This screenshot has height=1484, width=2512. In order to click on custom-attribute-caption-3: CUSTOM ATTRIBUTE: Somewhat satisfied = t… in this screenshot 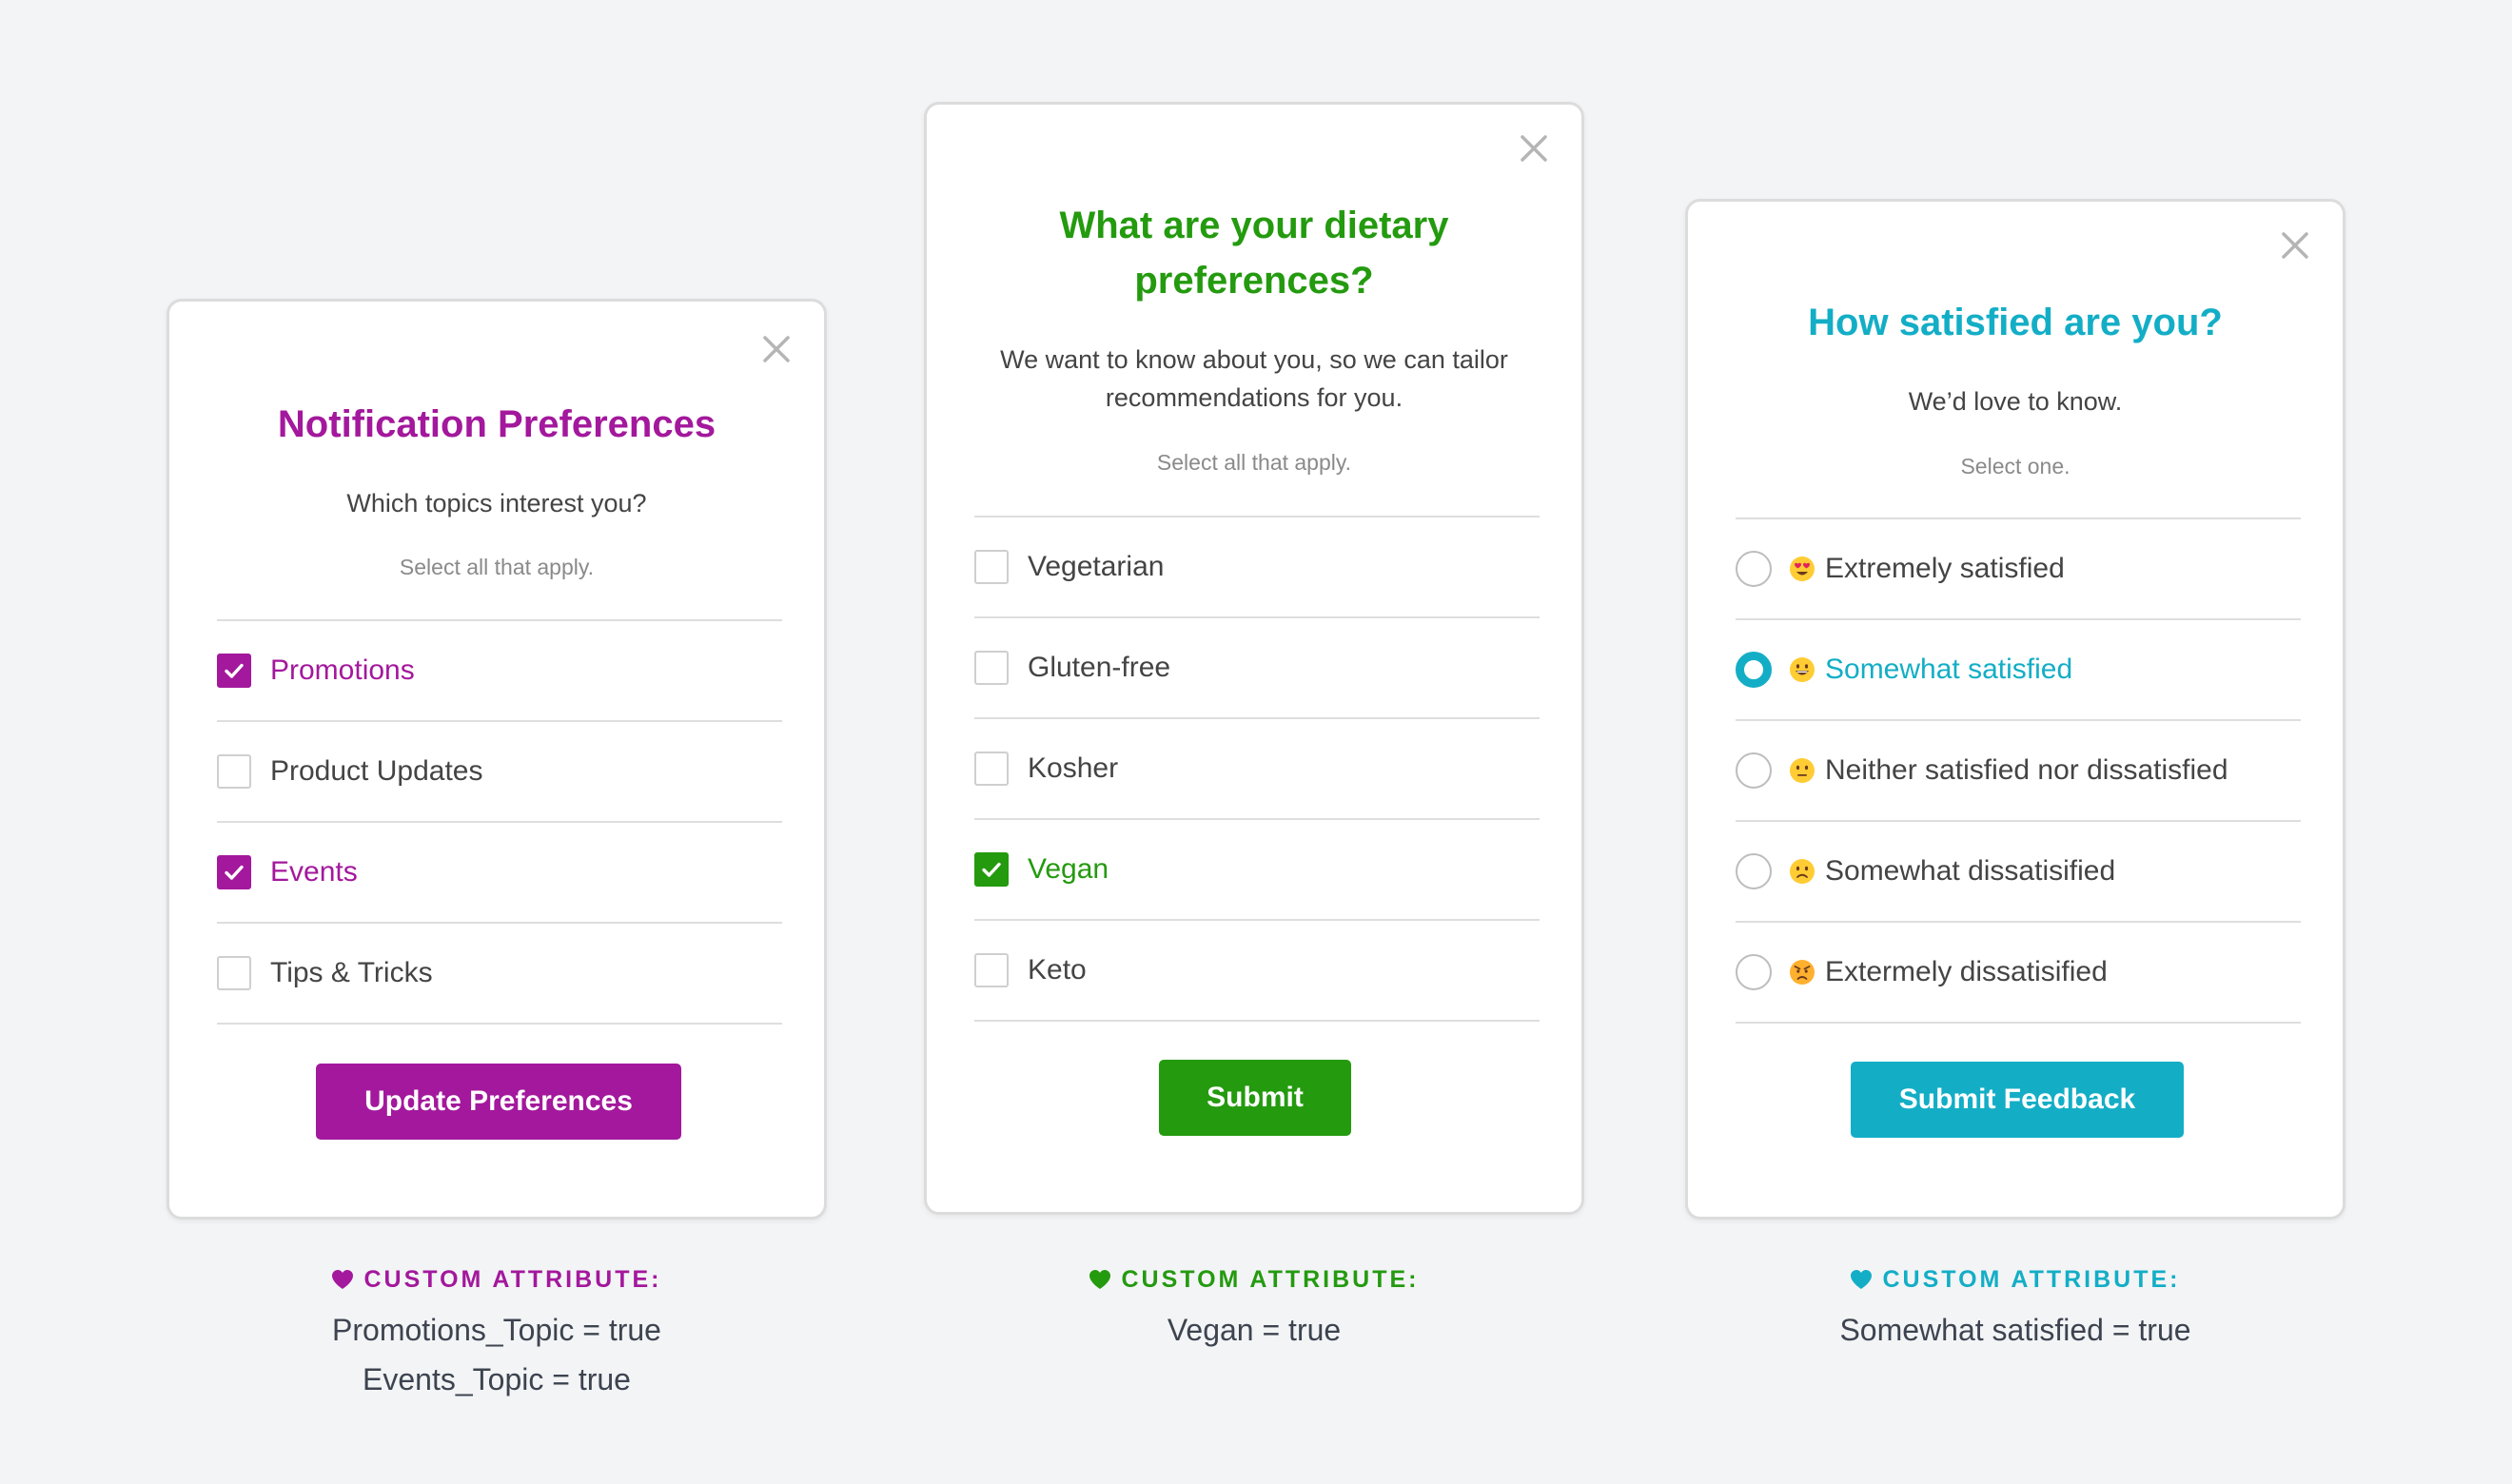, I will do `click(2015, 1309)`.